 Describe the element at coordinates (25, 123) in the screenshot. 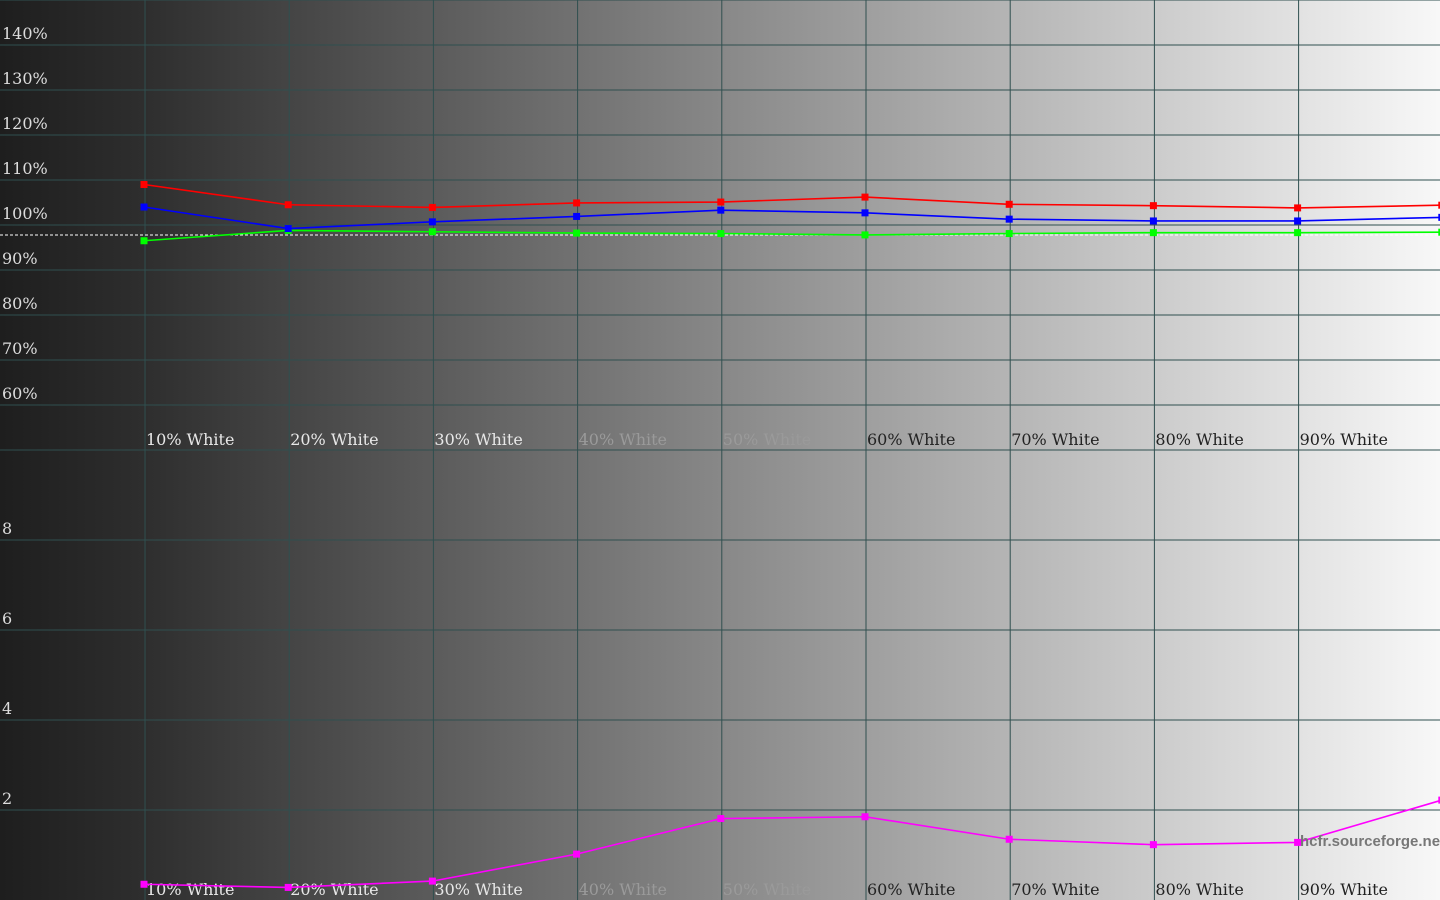

I see `y-tick-label: 120%` at that location.